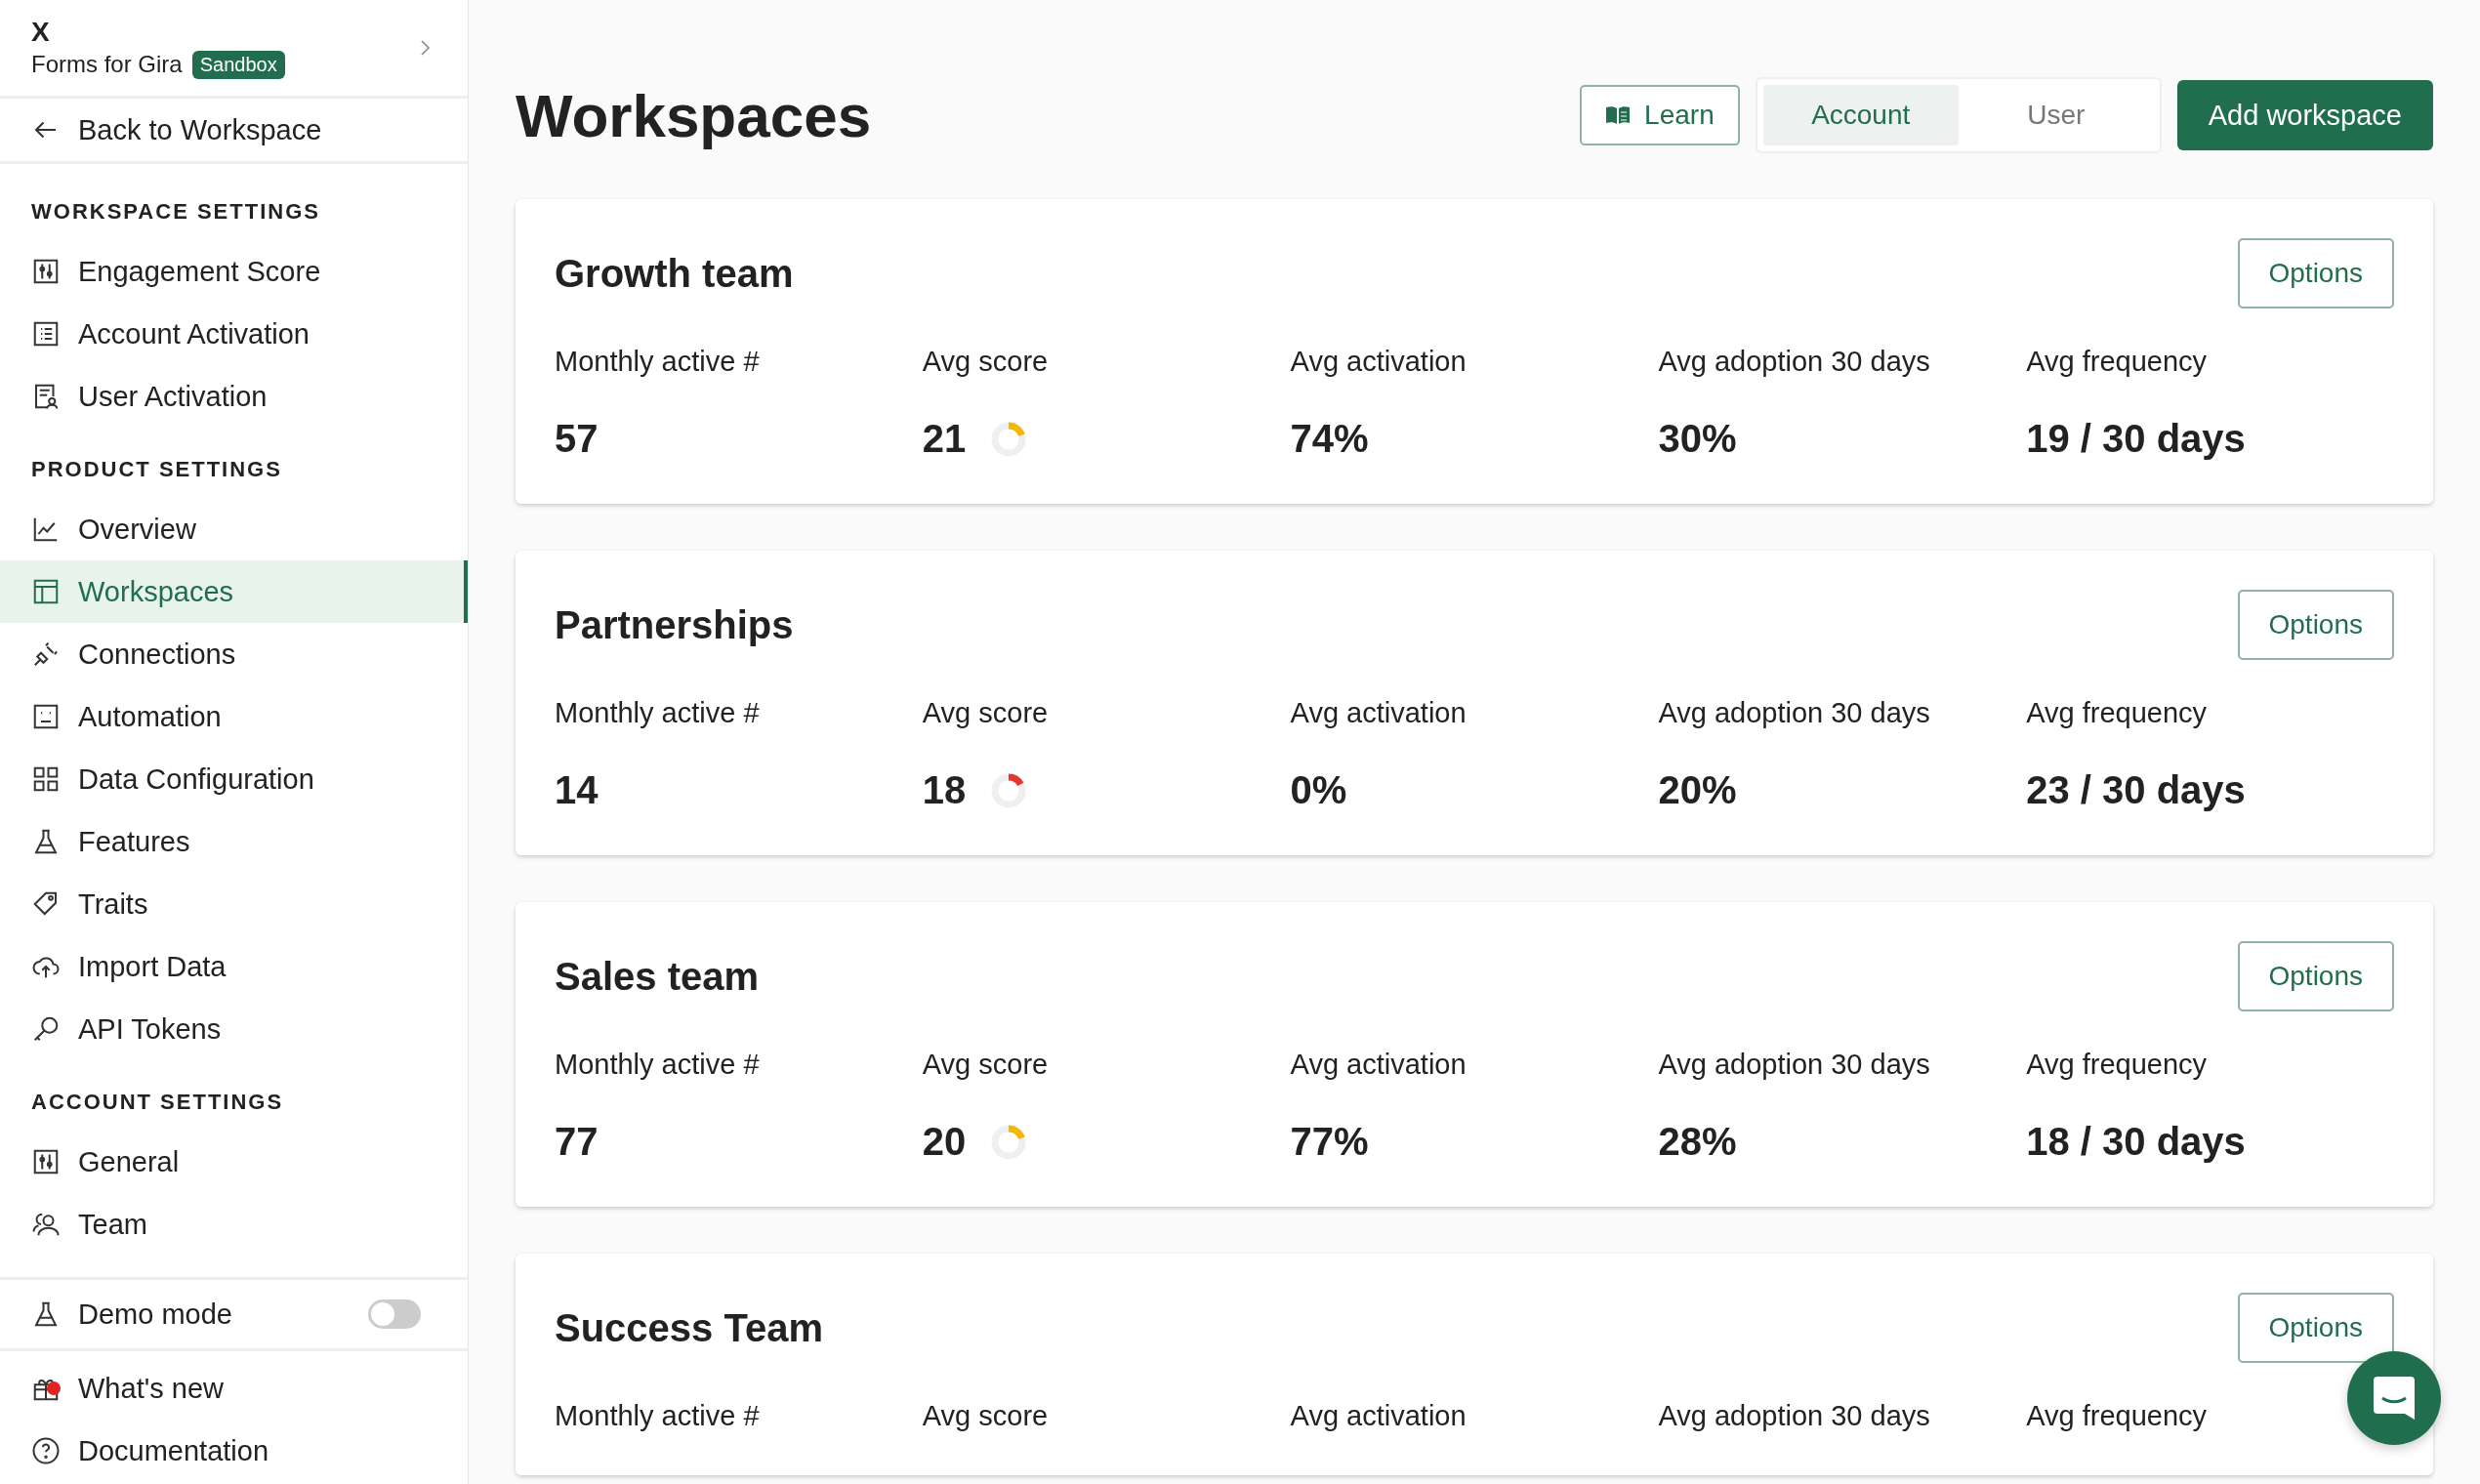 The width and height of the screenshot is (2480, 1484). What do you see at coordinates (689, 1327) in the screenshot?
I see `workspace-name: Success Team` at bounding box center [689, 1327].